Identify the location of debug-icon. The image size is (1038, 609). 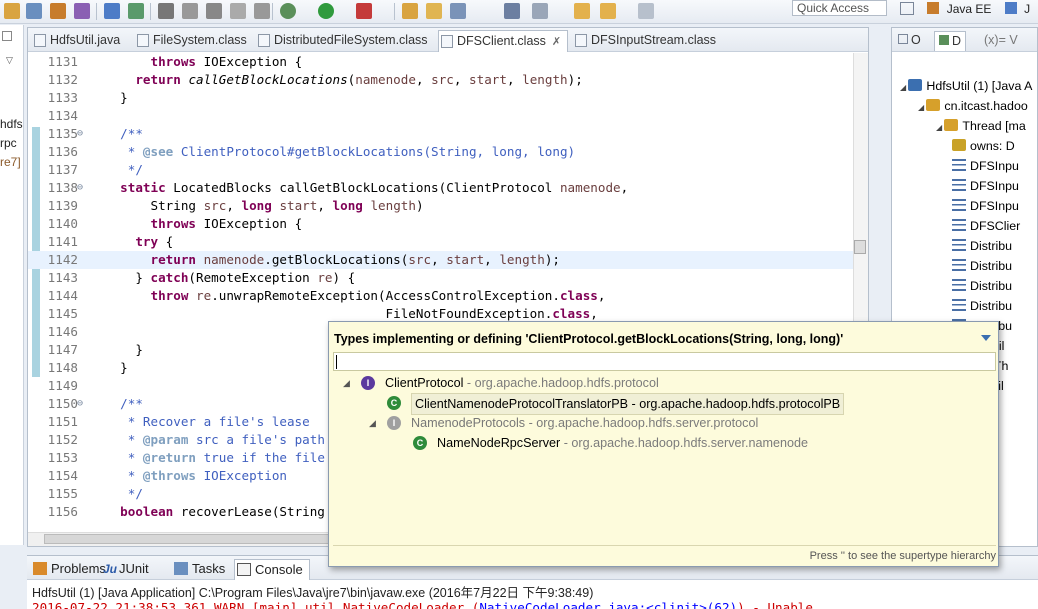
(288, 11).